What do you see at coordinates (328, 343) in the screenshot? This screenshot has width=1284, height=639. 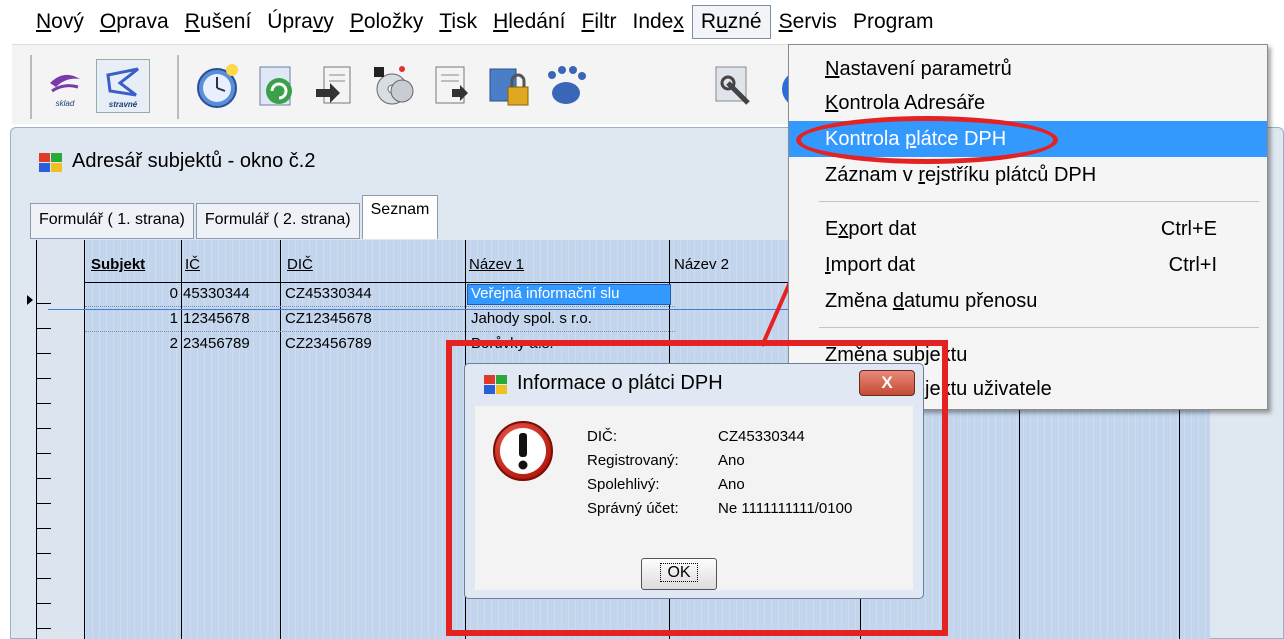 I see `cell-dic: CZ23456789` at bounding box center [328, 343].